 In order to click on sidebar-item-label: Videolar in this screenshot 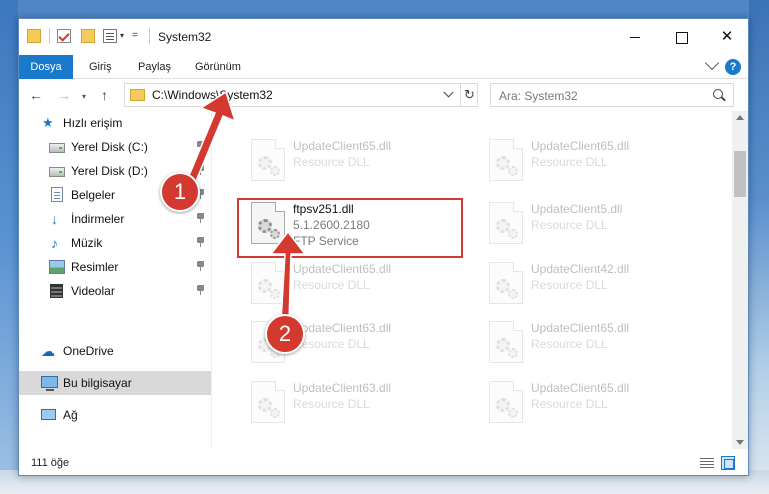, I will do `click(93, 291)`.